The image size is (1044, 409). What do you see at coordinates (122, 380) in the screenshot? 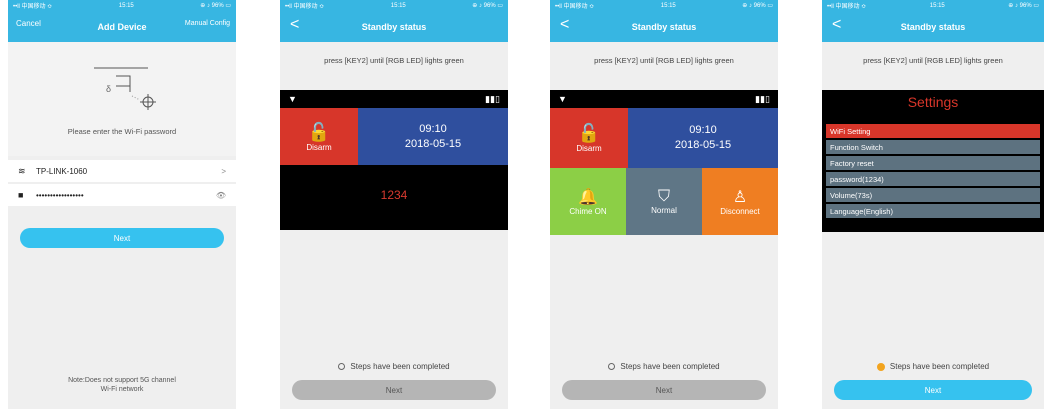
I see `note-line-1: Note:Does not support 5G channel` at bounding box center [122, 380].